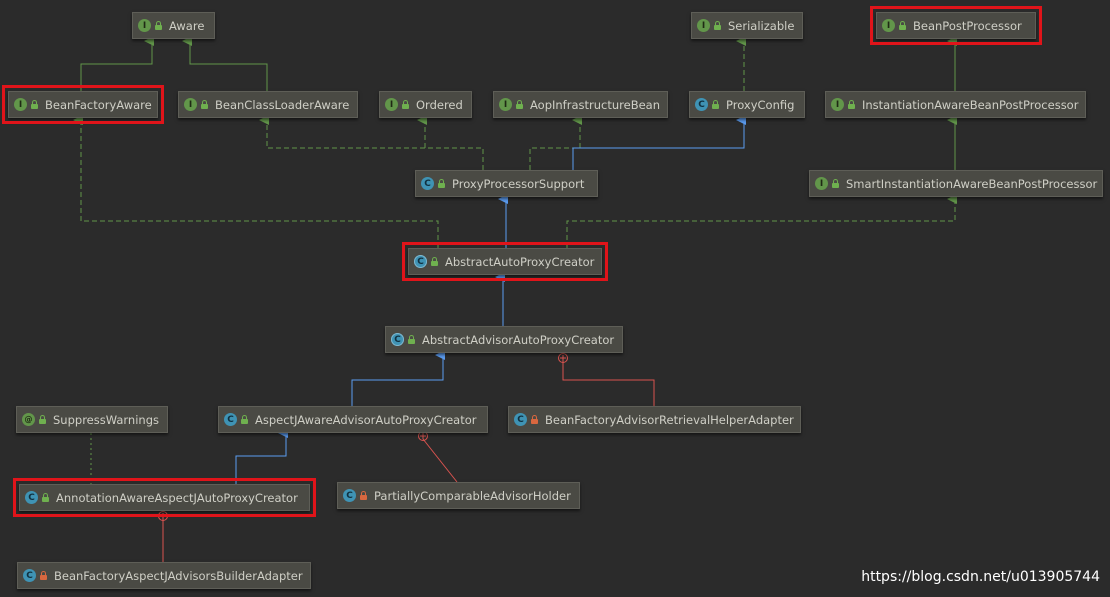 This screenshot has width=1110, height=597. I want to click on node-aop-infrastructure-bean: I AopInfrastructureBean, so click(580, 104).